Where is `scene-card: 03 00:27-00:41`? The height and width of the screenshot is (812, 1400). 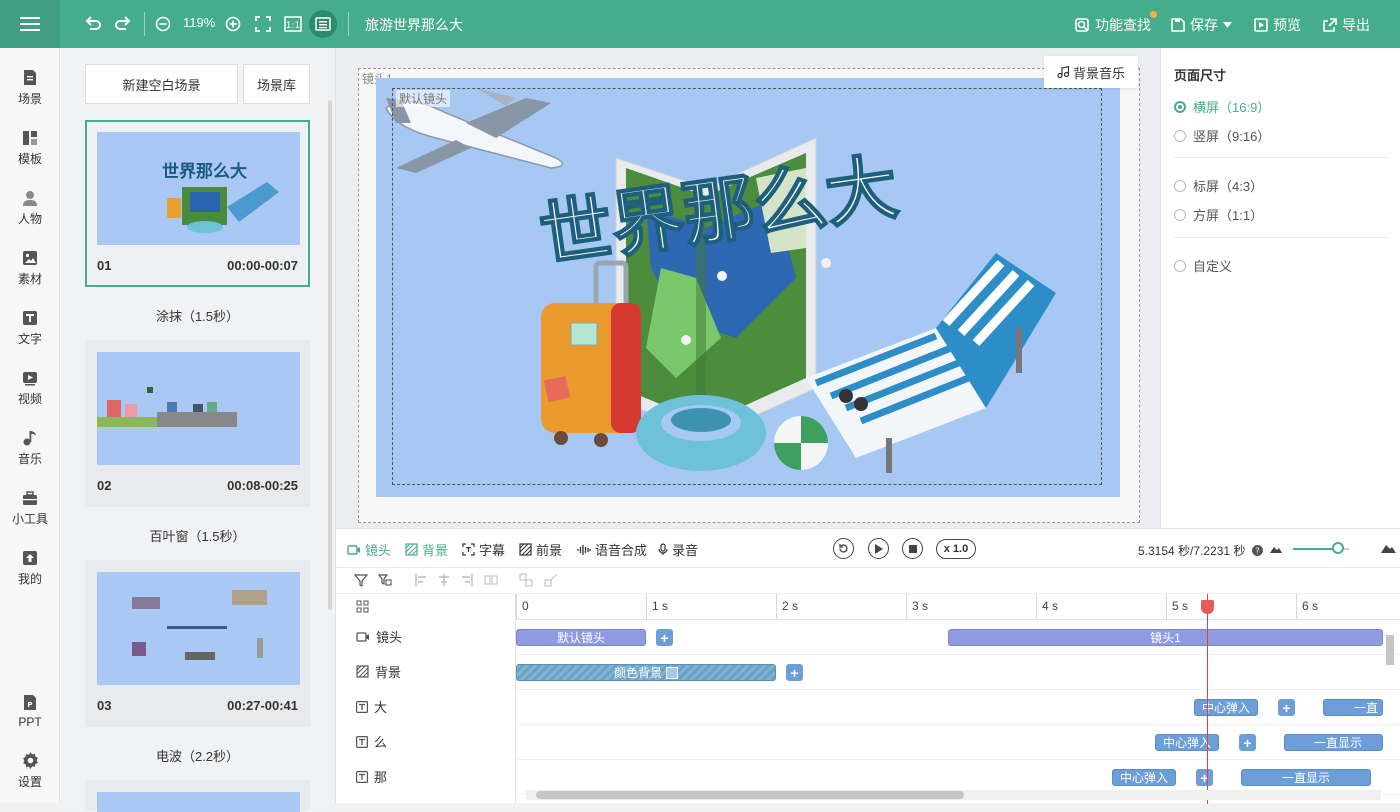 scene-card: 03 00:27-00:41 is located at coordinates (197, 643).